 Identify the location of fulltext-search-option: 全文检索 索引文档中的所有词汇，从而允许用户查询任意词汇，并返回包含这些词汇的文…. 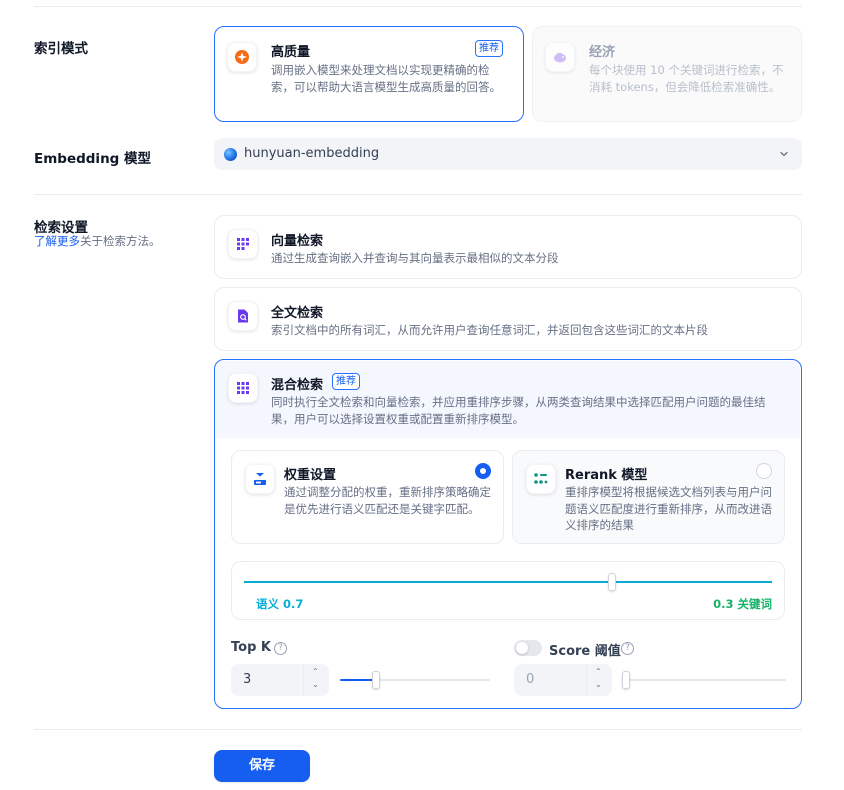
(508, 319).